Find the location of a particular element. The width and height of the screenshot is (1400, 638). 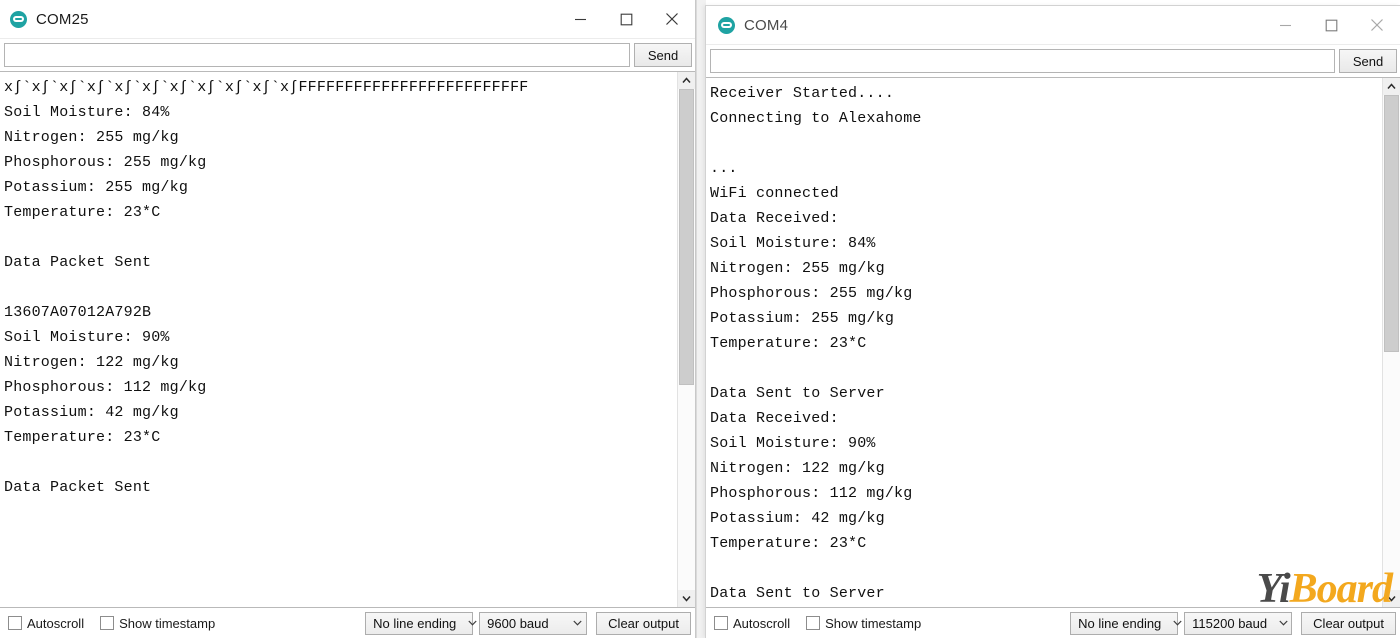

titlebar-com4: COM4 is located at coordinates (1053, 25).